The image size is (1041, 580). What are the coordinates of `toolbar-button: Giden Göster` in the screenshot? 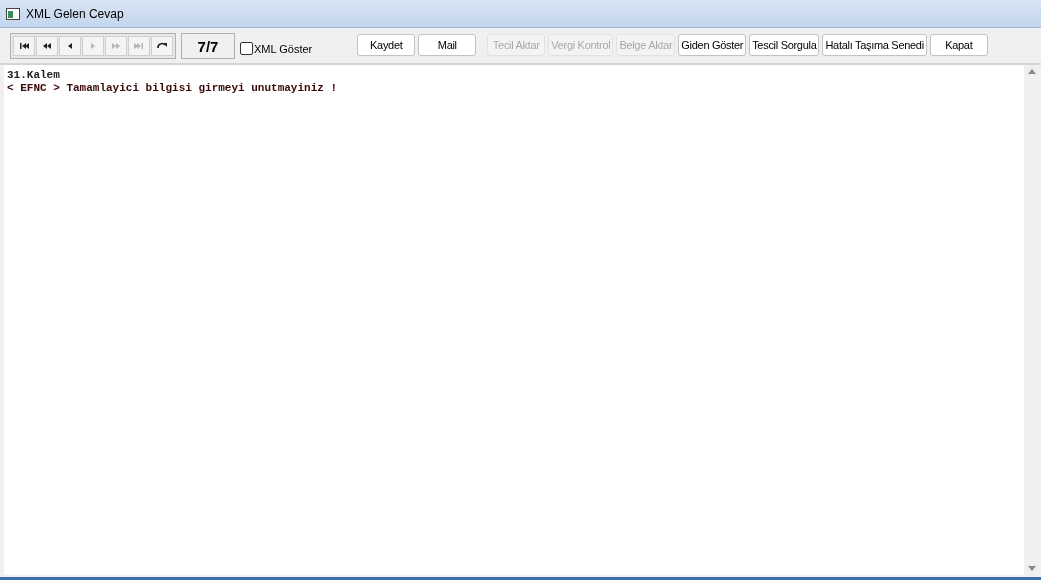 It's located at (712, 45).